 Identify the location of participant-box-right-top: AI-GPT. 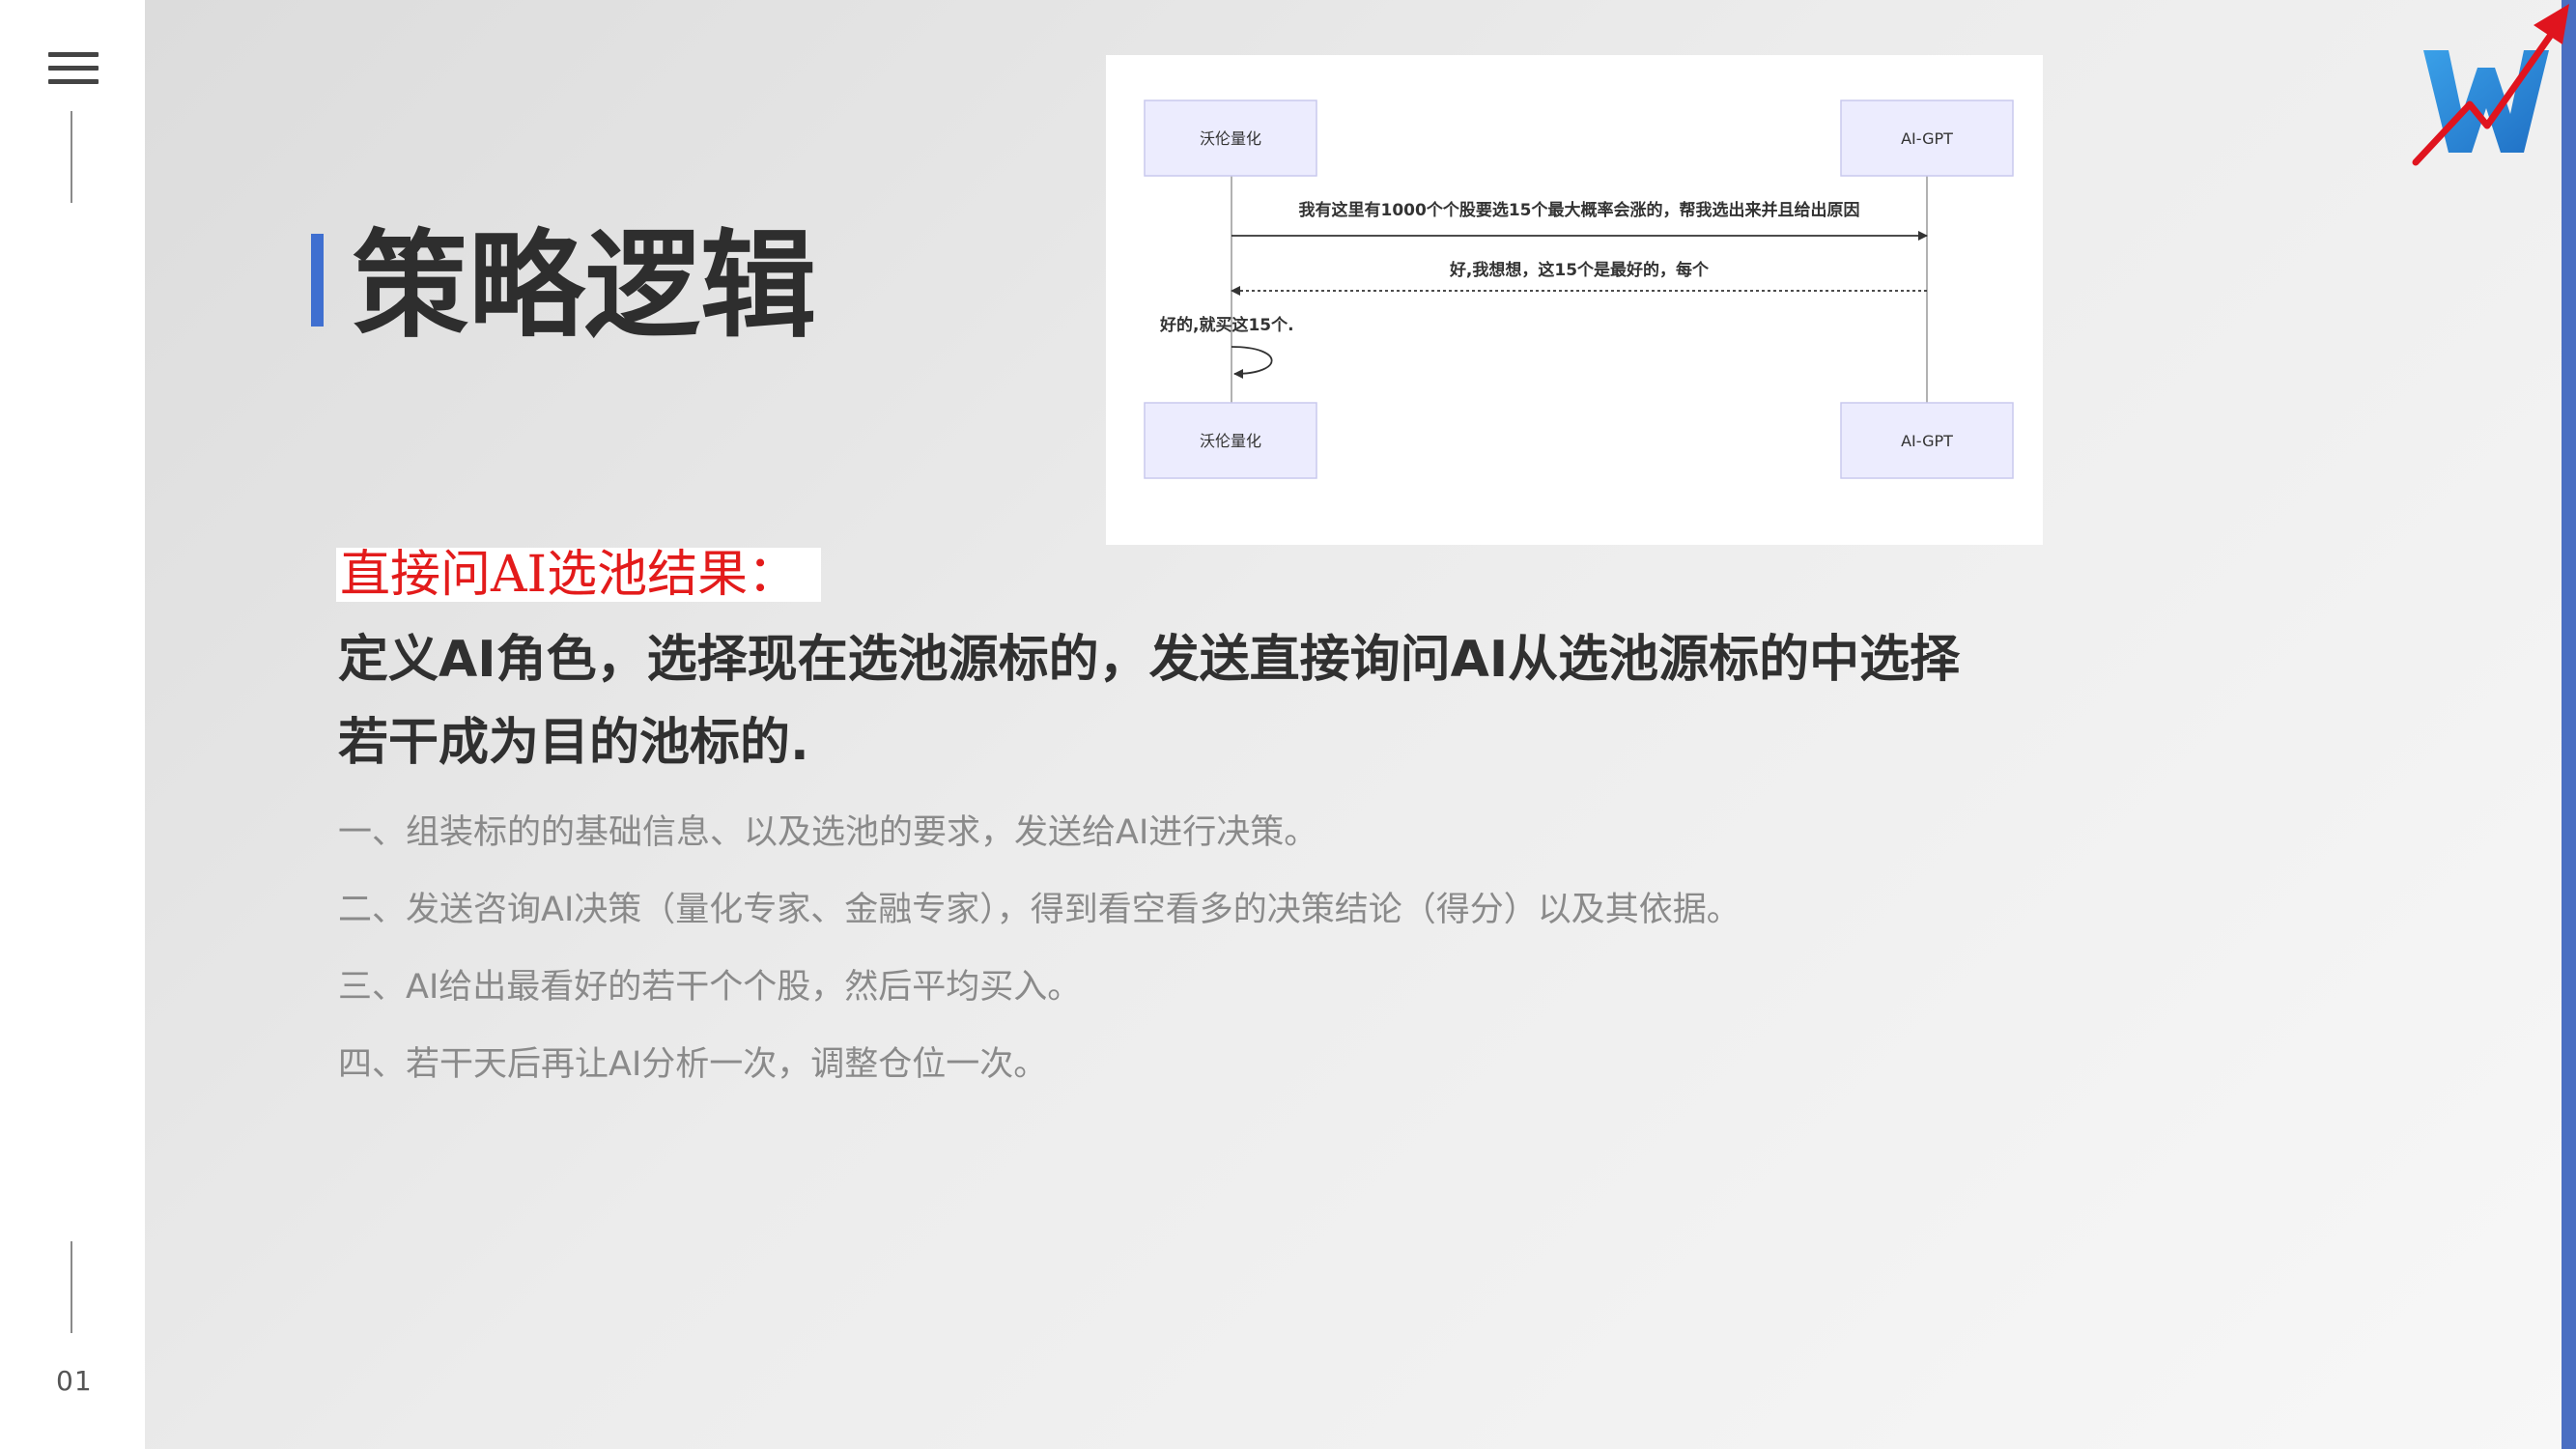
(1927, 138).